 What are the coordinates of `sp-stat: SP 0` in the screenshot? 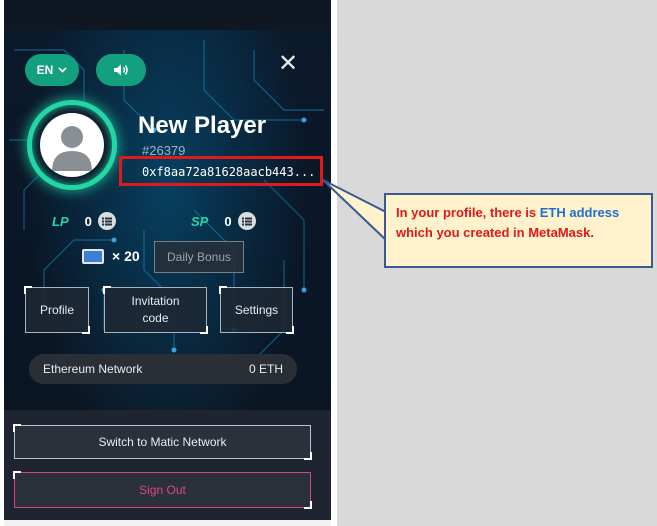 It's located at (223, 221).